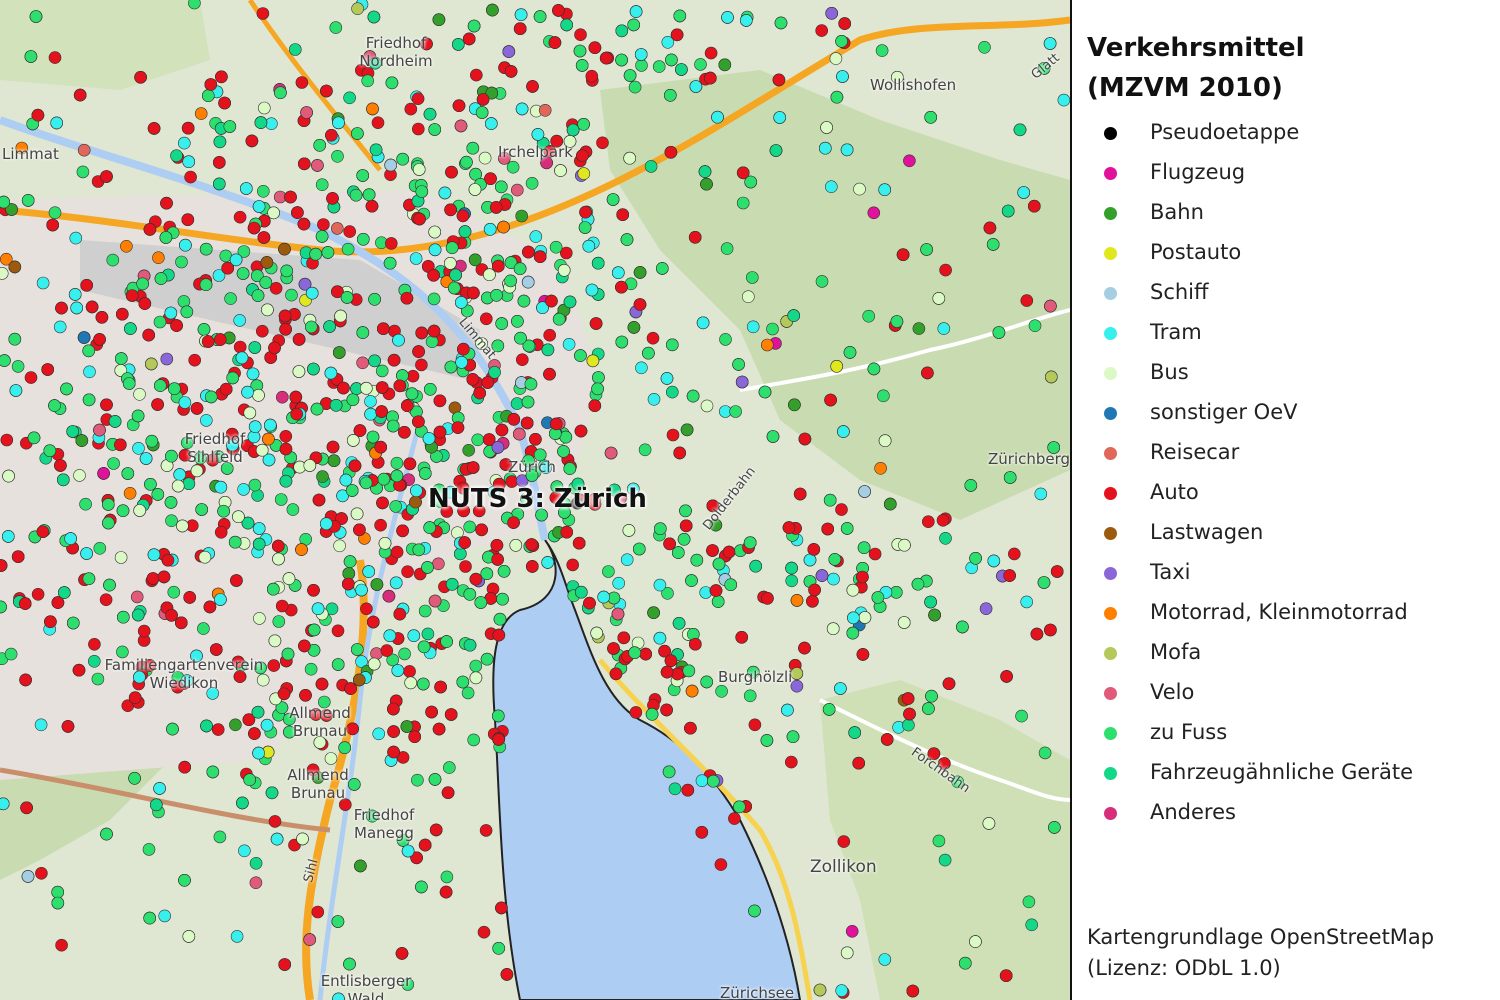  I want to click on place-label: Wollishofen, so click(913, 85).